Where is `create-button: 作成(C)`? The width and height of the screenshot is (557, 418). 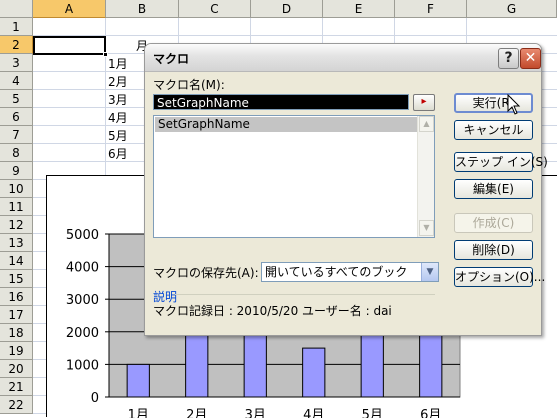 create-button: 作成(C) is located at coordinates (493, 223).